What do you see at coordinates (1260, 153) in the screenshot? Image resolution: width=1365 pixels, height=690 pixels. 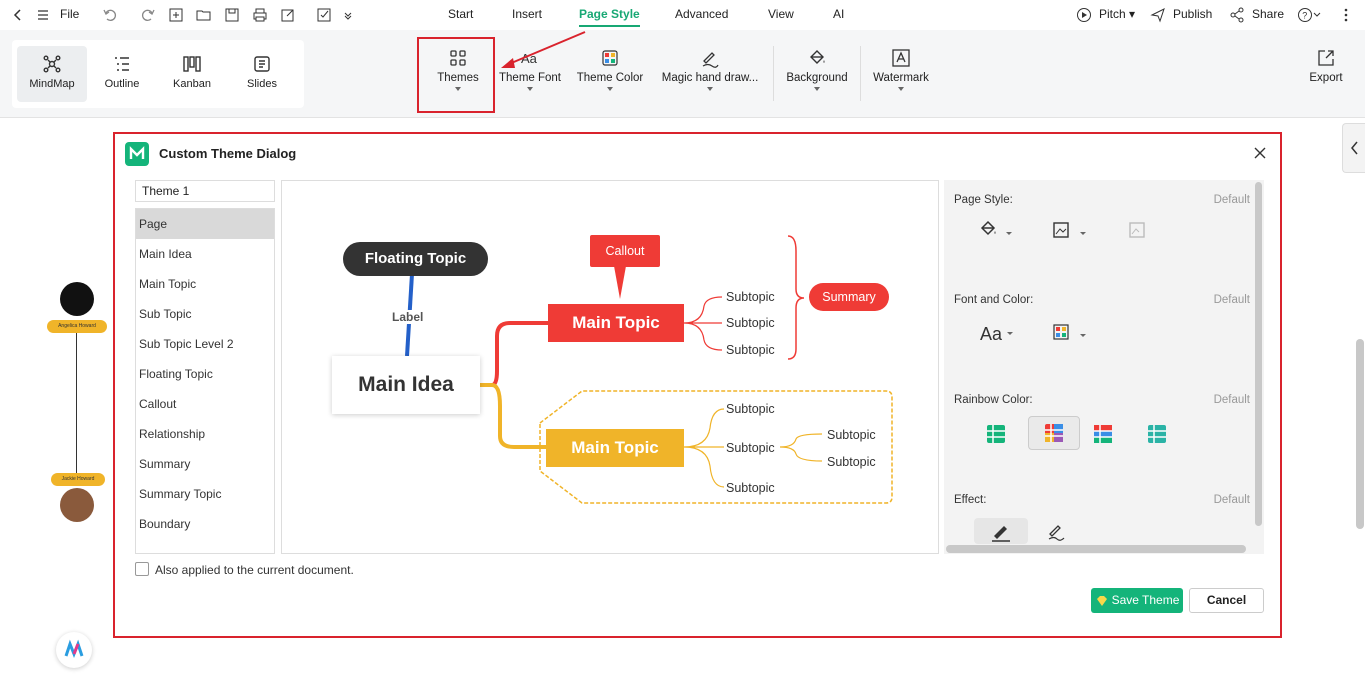 I see `close-icon` at bounding box center [1260, 153].